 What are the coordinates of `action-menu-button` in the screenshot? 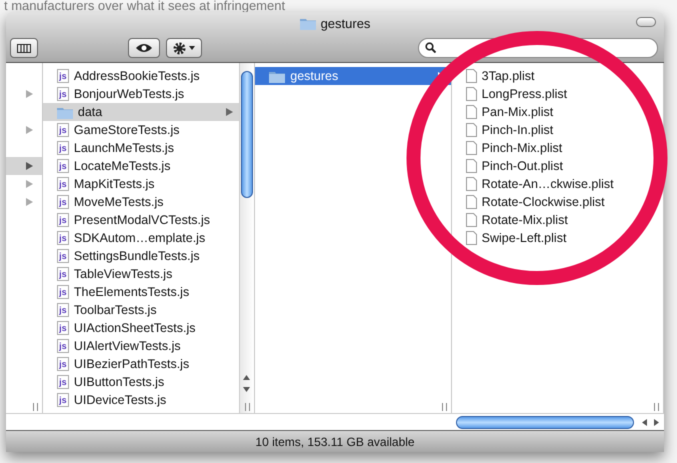 It's located at (184, 48).